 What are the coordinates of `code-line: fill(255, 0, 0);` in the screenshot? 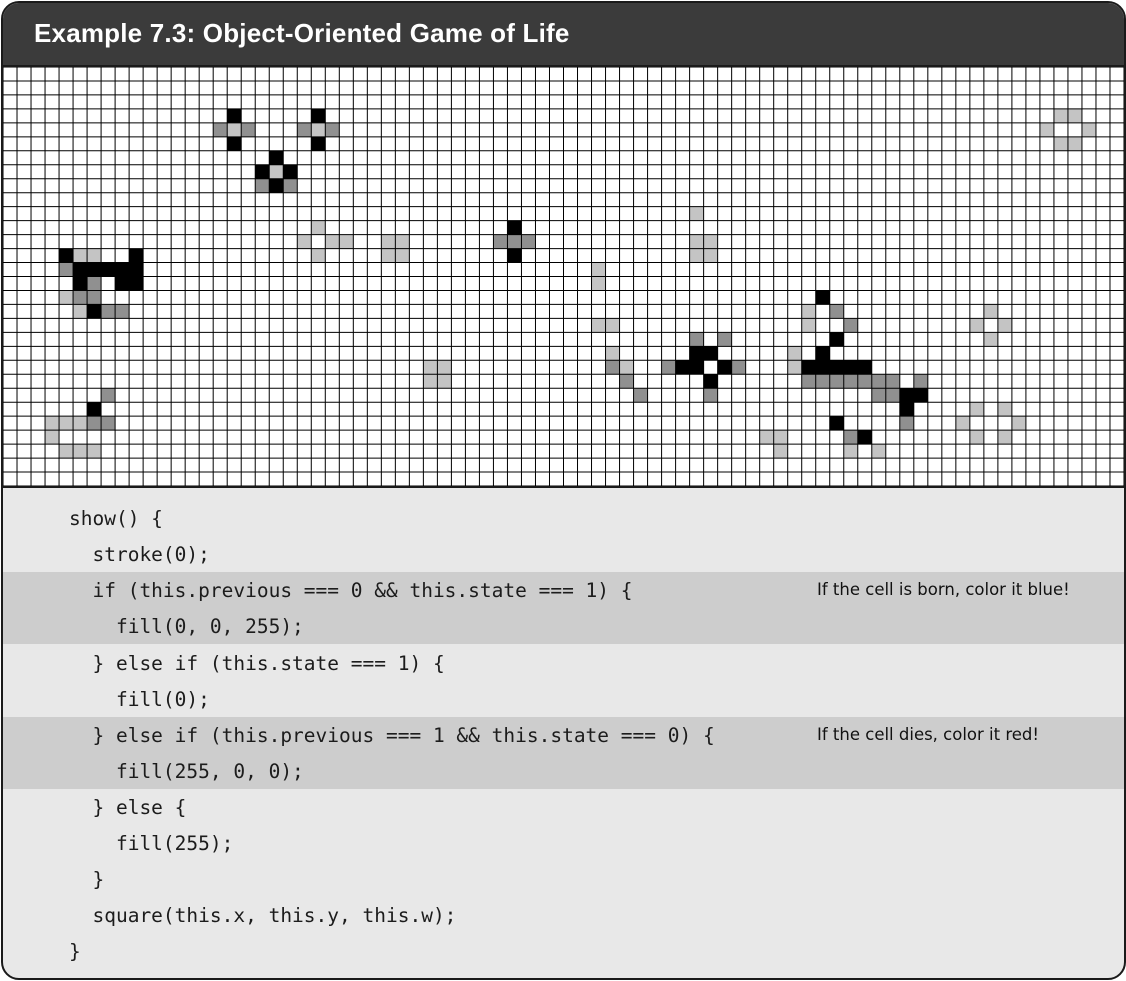 It's located at (186, 771).